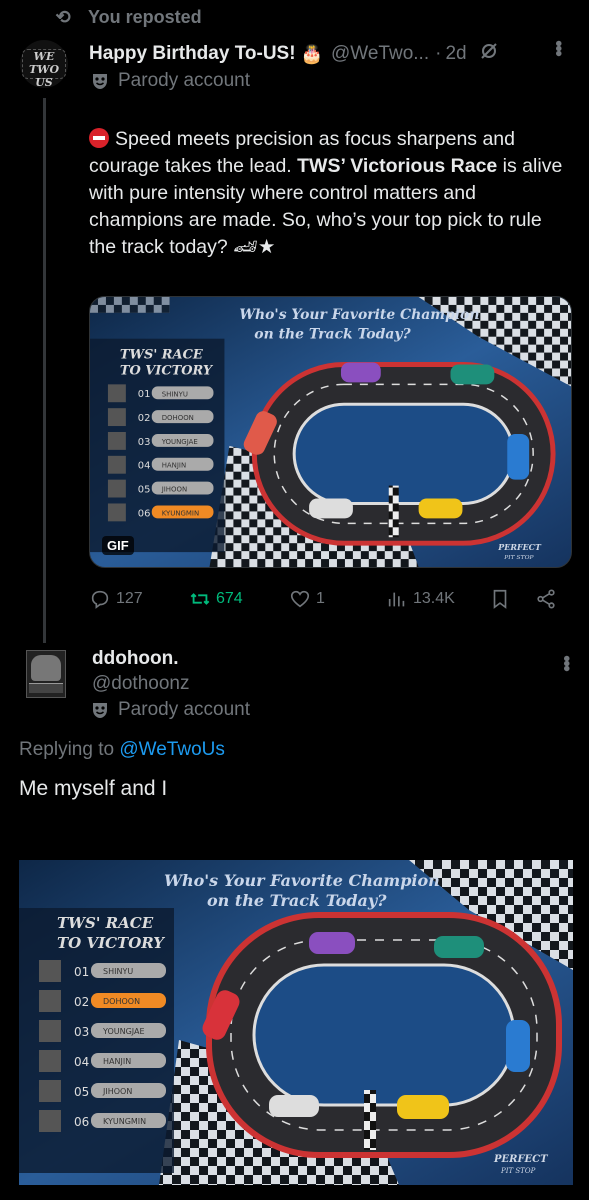 The height and width of the screenshot is (1200, 589). What do you see at coordinates (434, 598) in the screenshot?
I see `views-count: 13.4K` at bounding box center [434, 598].